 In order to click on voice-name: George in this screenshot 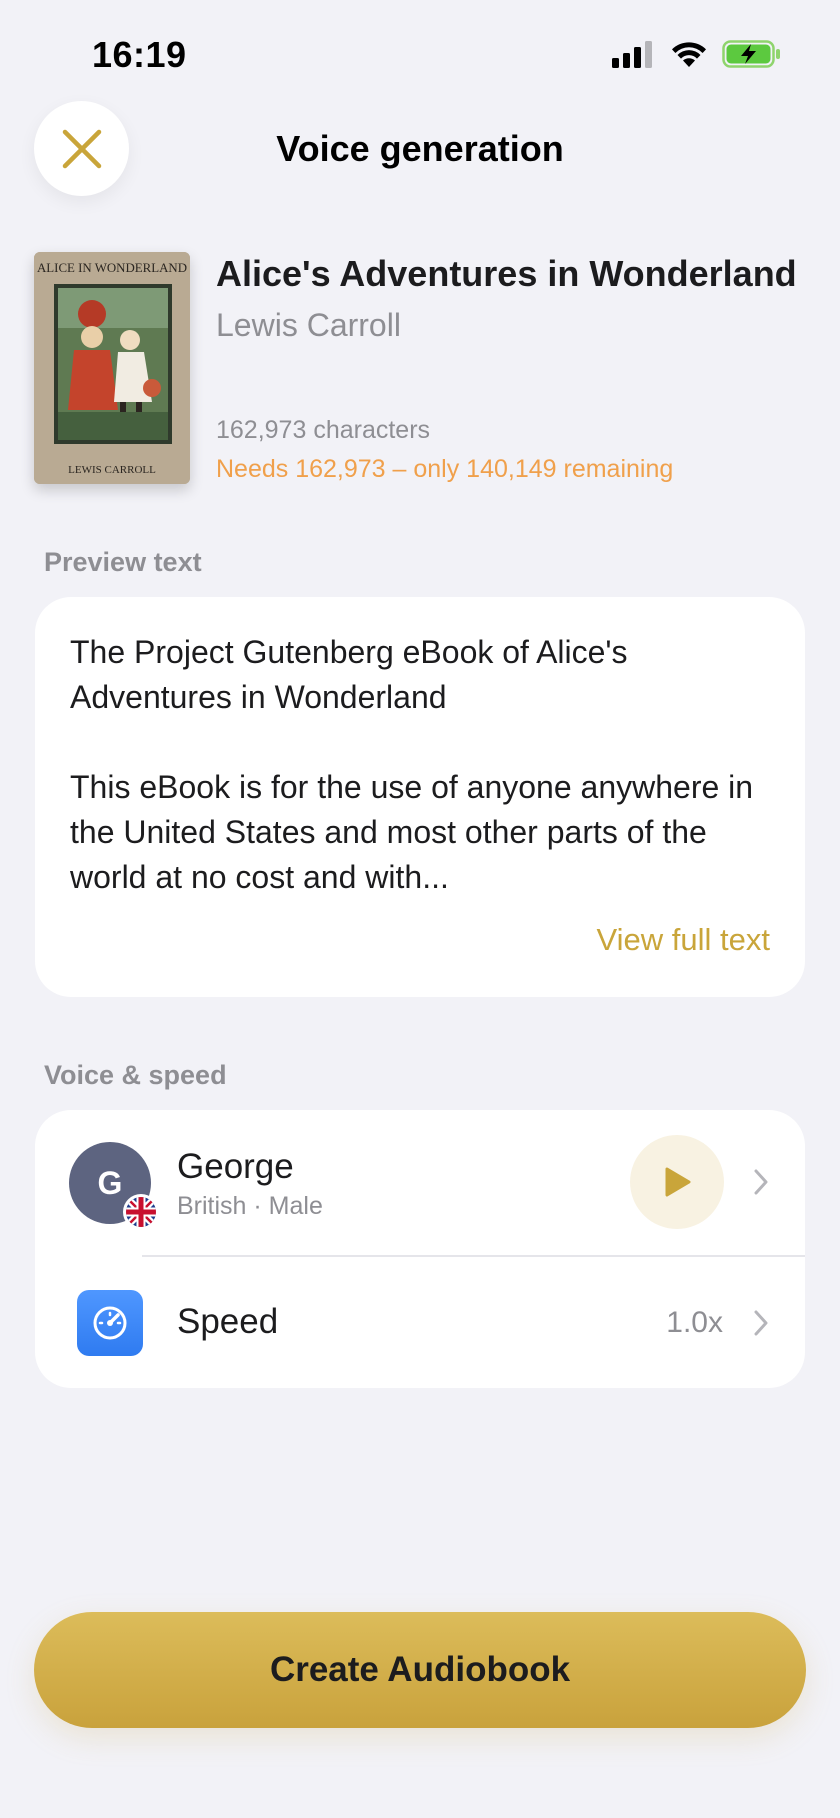, I will do `click(235, 1166)`.